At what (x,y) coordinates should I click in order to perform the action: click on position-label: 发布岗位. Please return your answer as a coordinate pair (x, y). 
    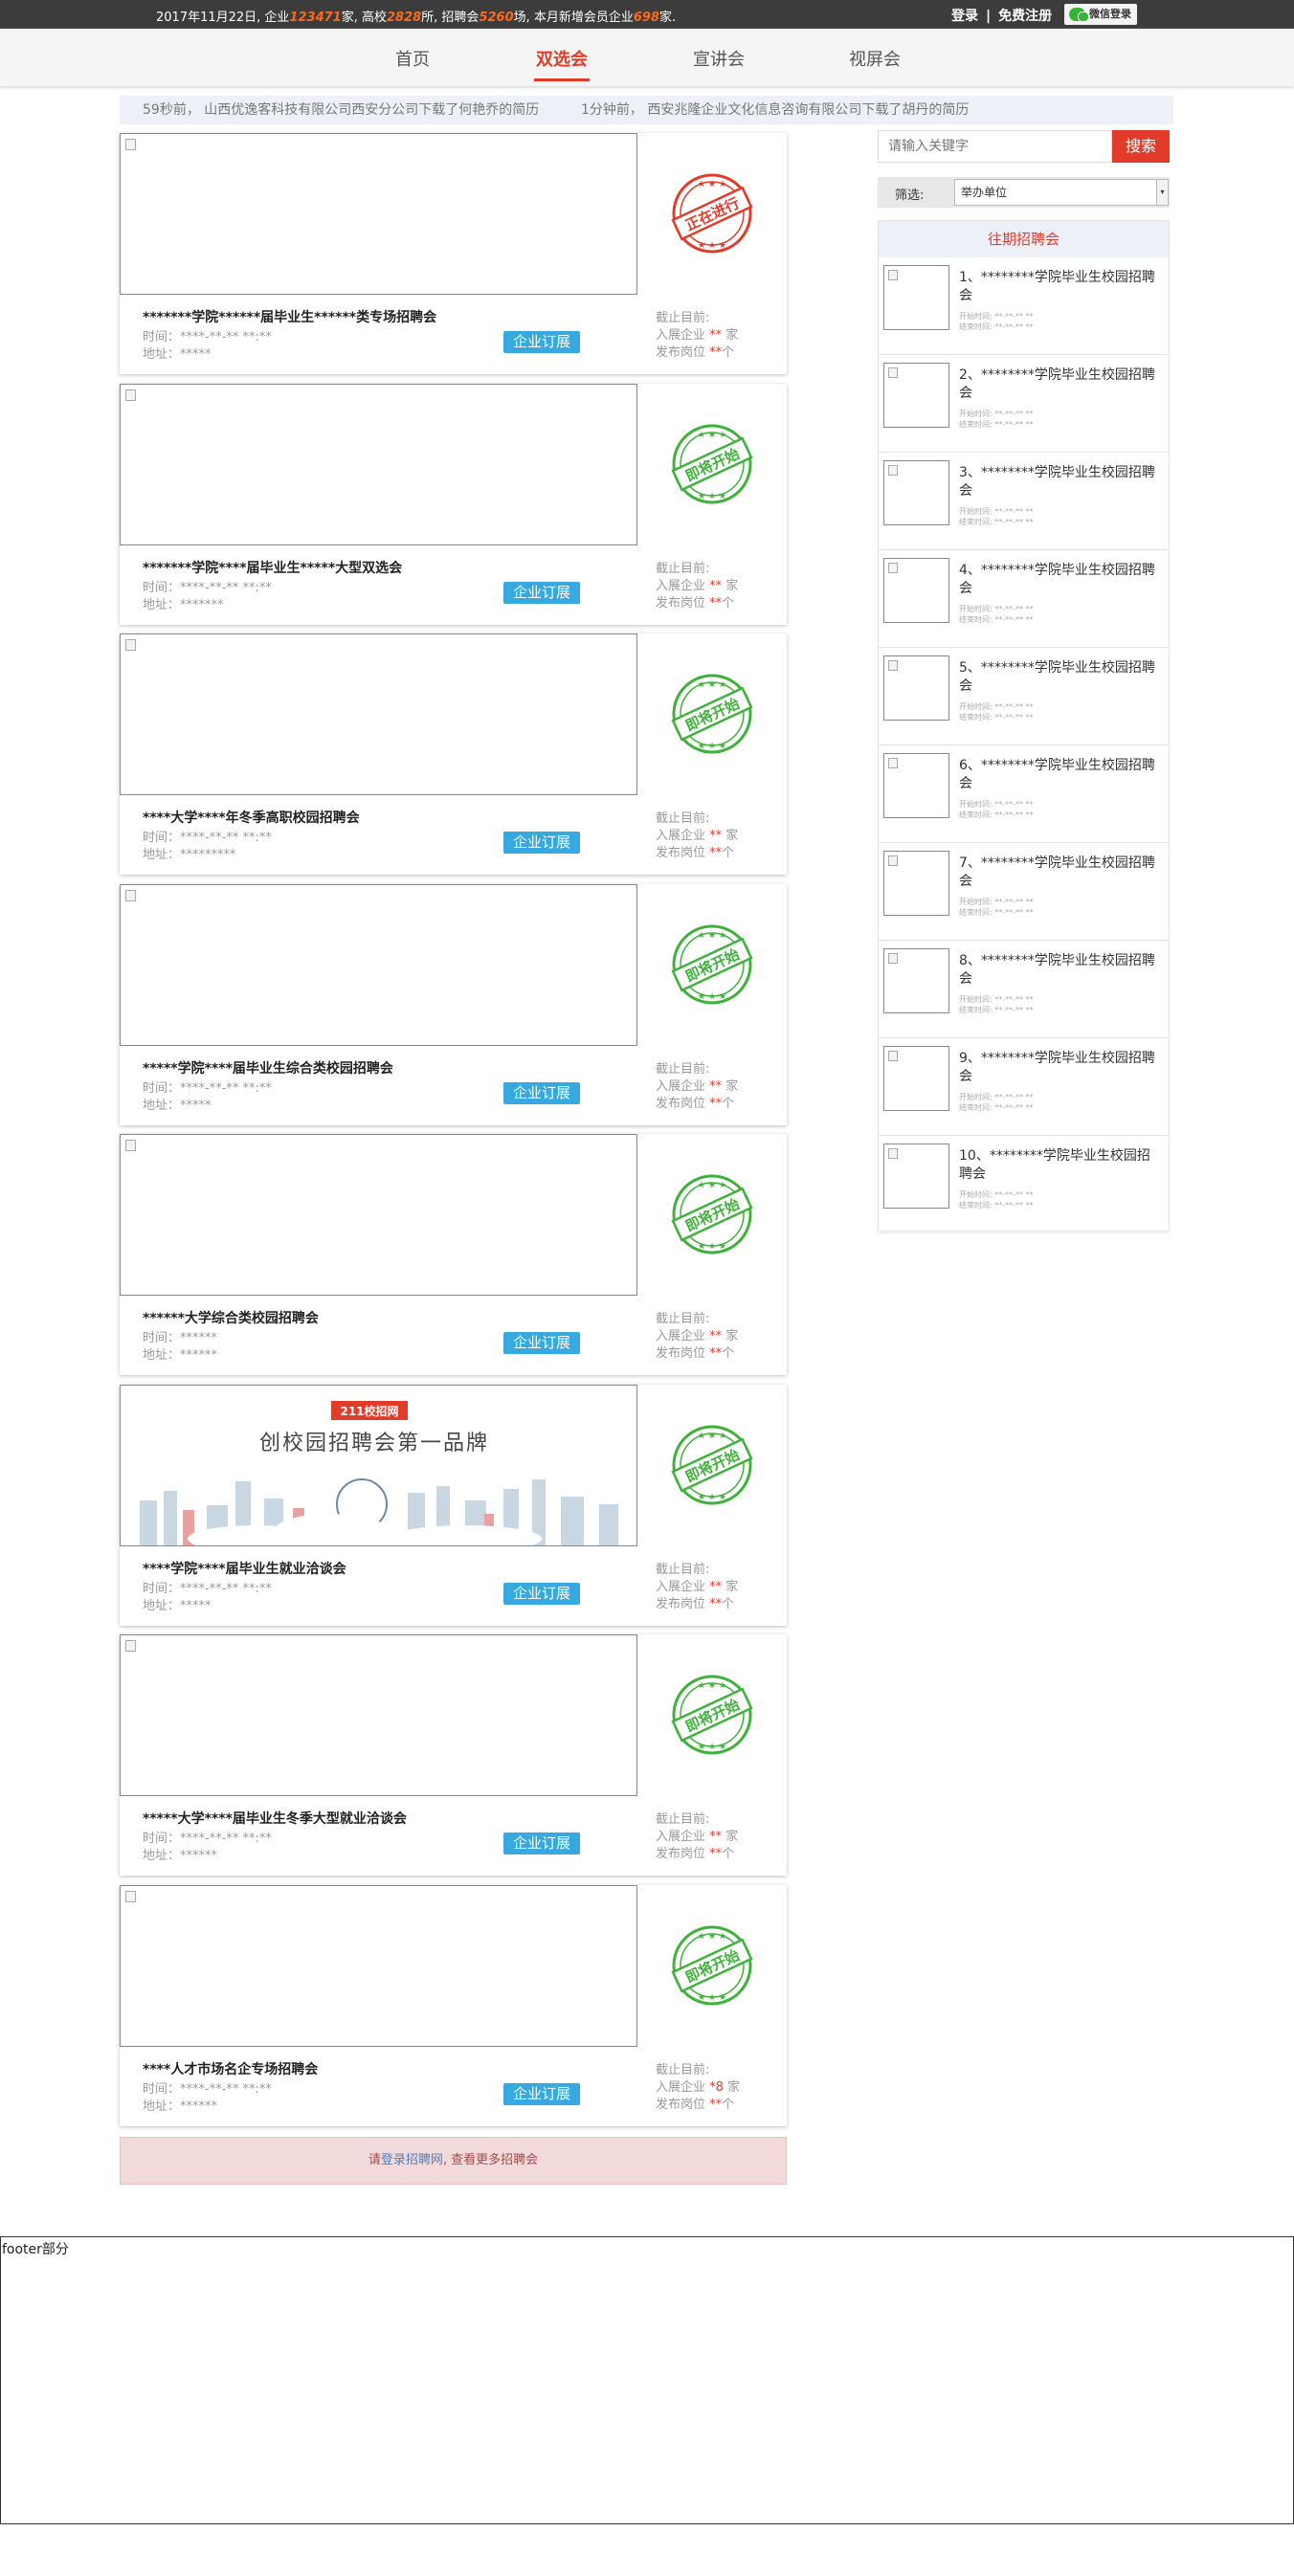
    Looking at the image, I should click on (681, 603).